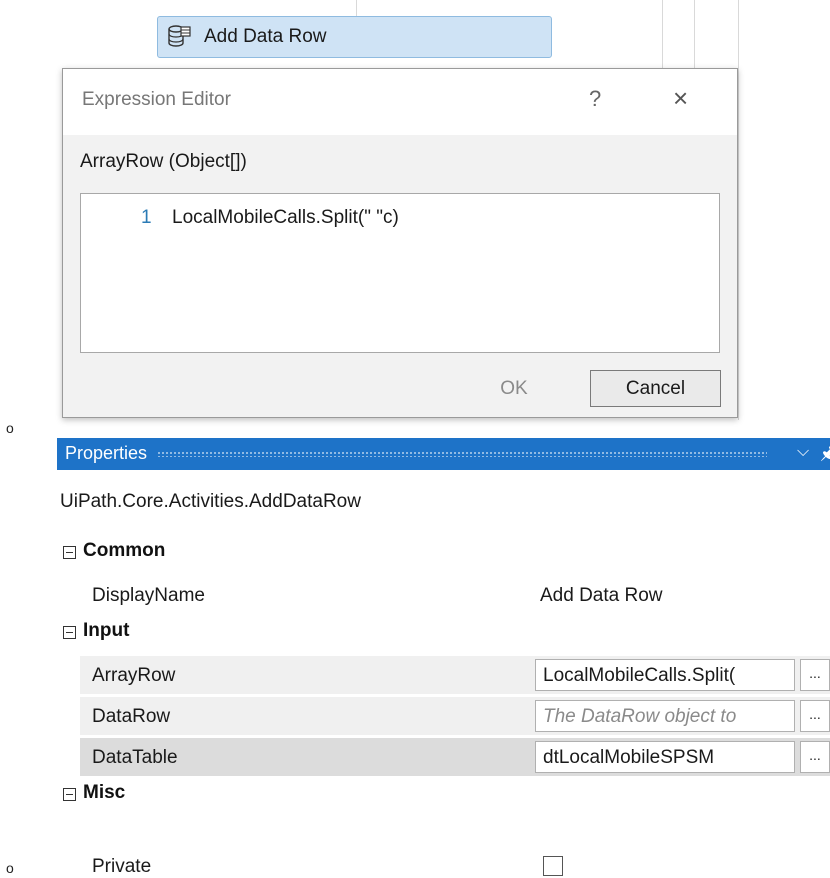 This screenshot has height=878, width=830. Describe the element at coordinates (443, 635) in the screenshot. I see `category-input: Input` at that location.